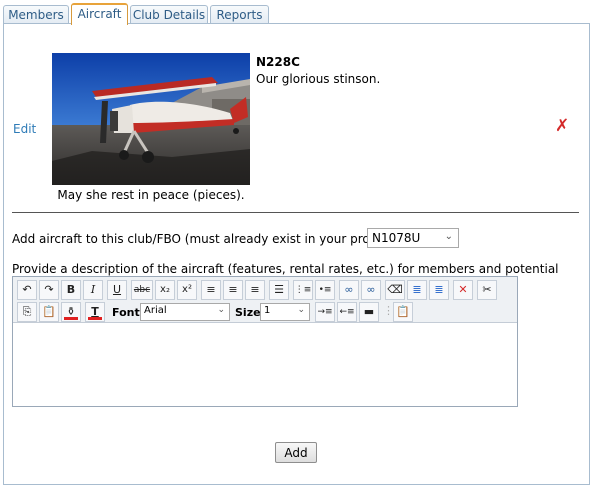  Describe the element at coordinates (395, 290) in the screenshot. I see `eraser-icon: ⌫` at that location.